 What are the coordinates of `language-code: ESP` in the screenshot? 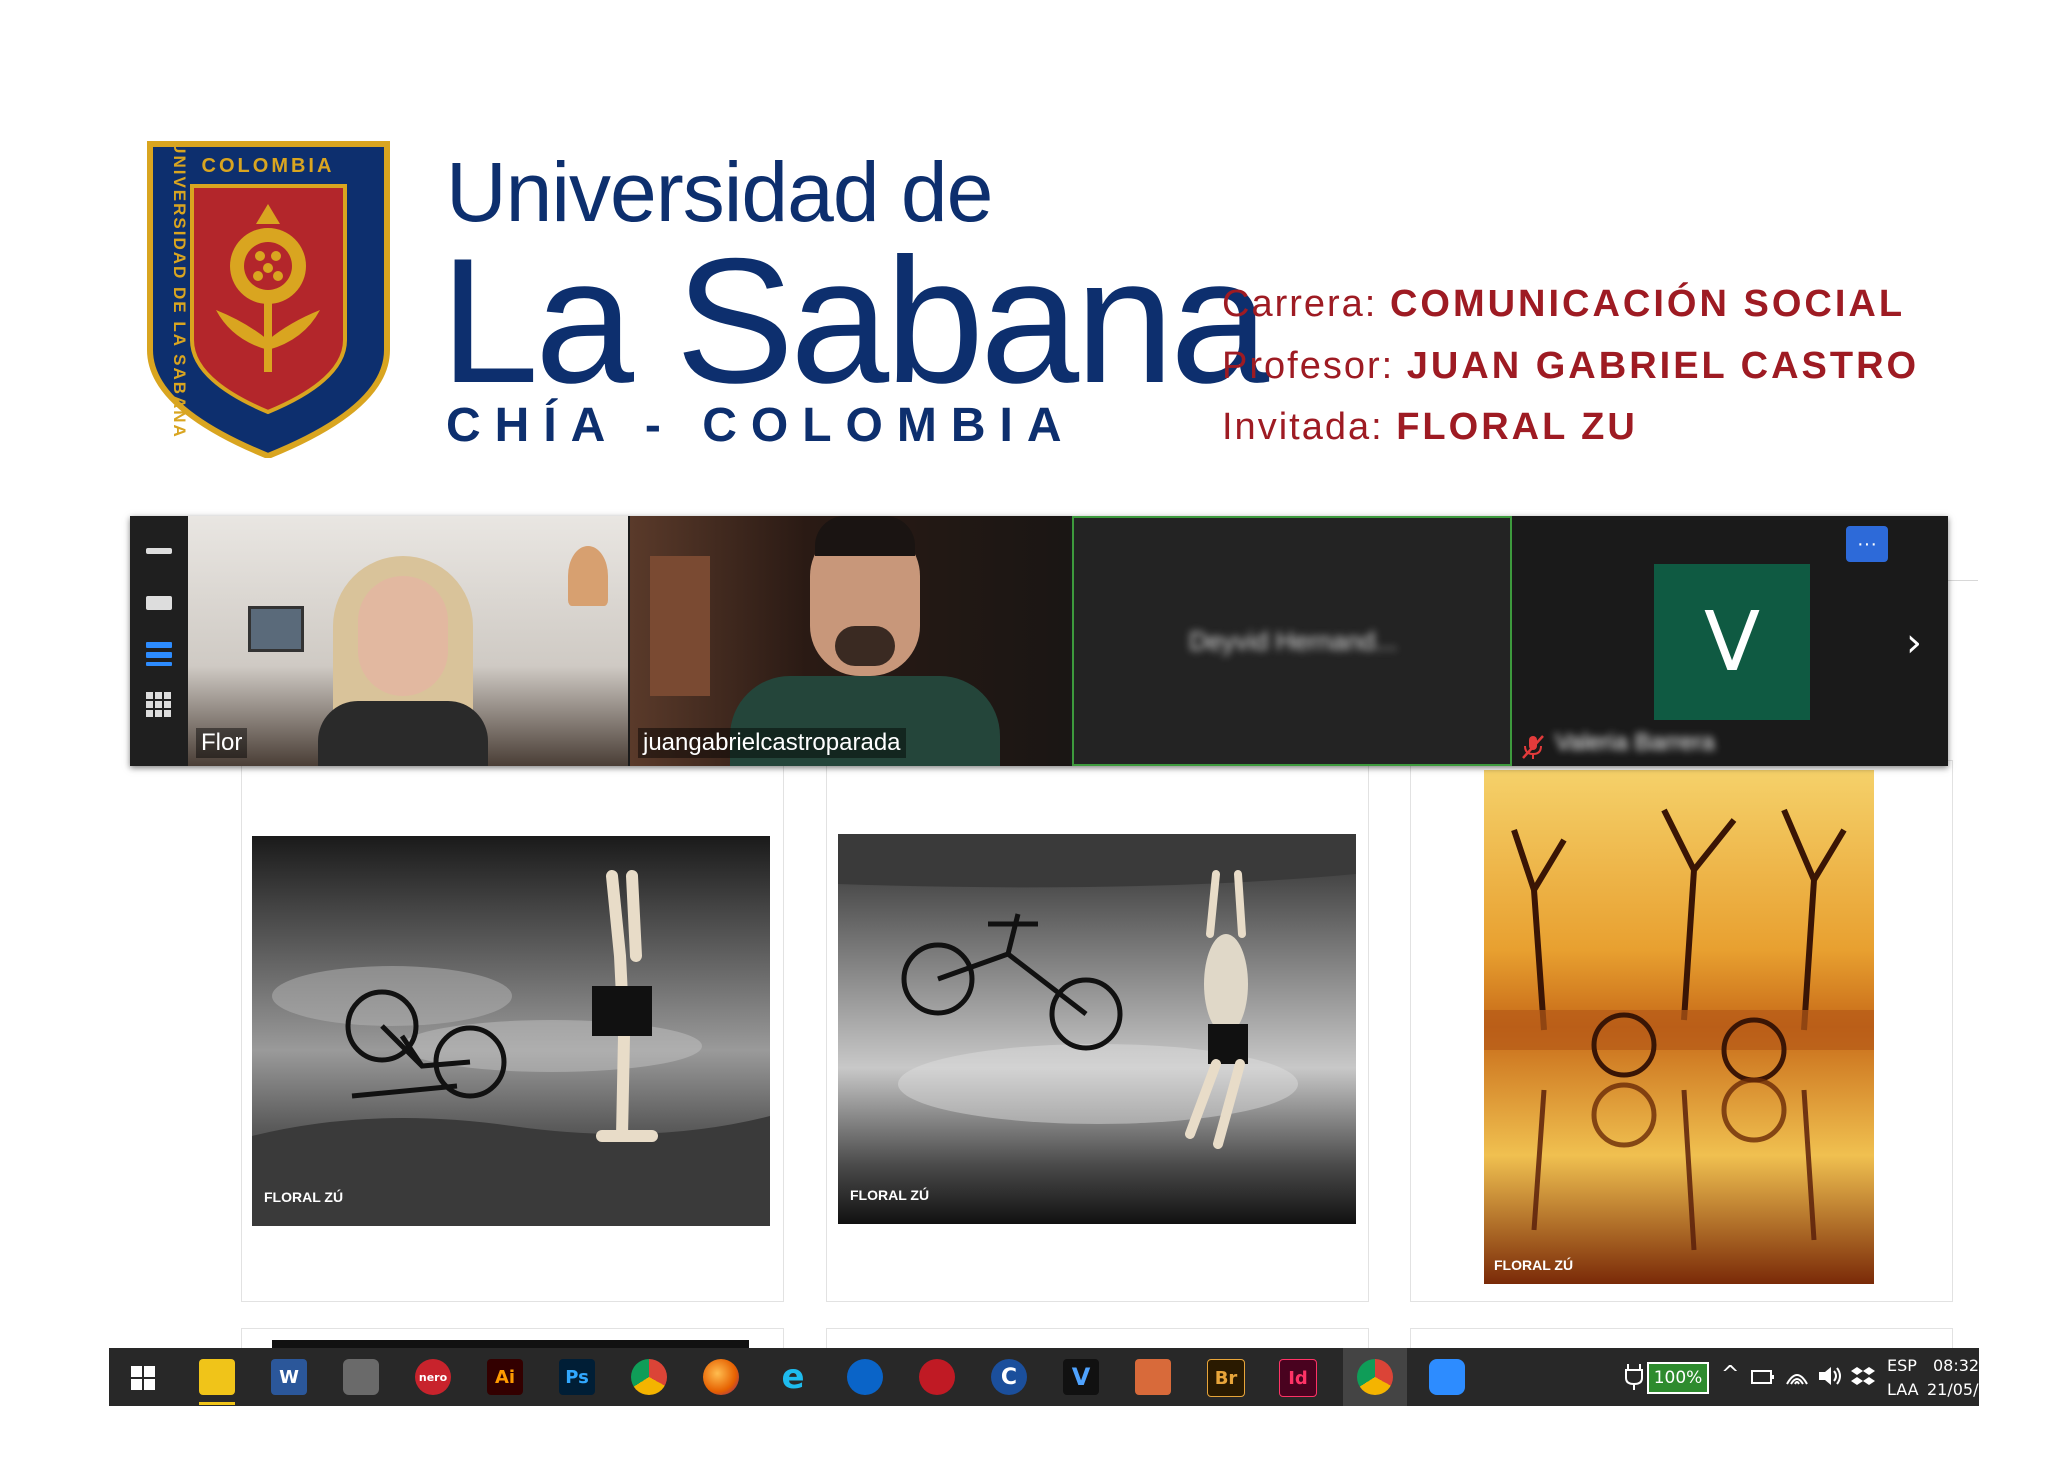 It's located at (1902, 1365).